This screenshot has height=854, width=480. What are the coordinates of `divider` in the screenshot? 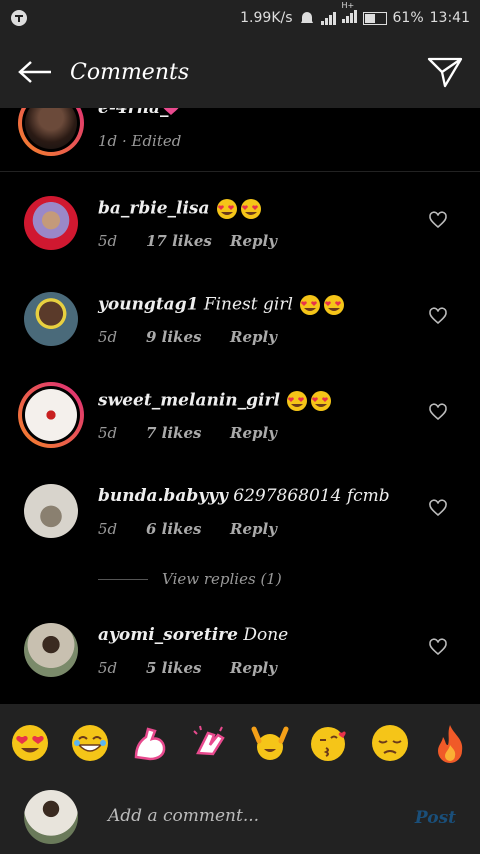 It's located at (240, 171).